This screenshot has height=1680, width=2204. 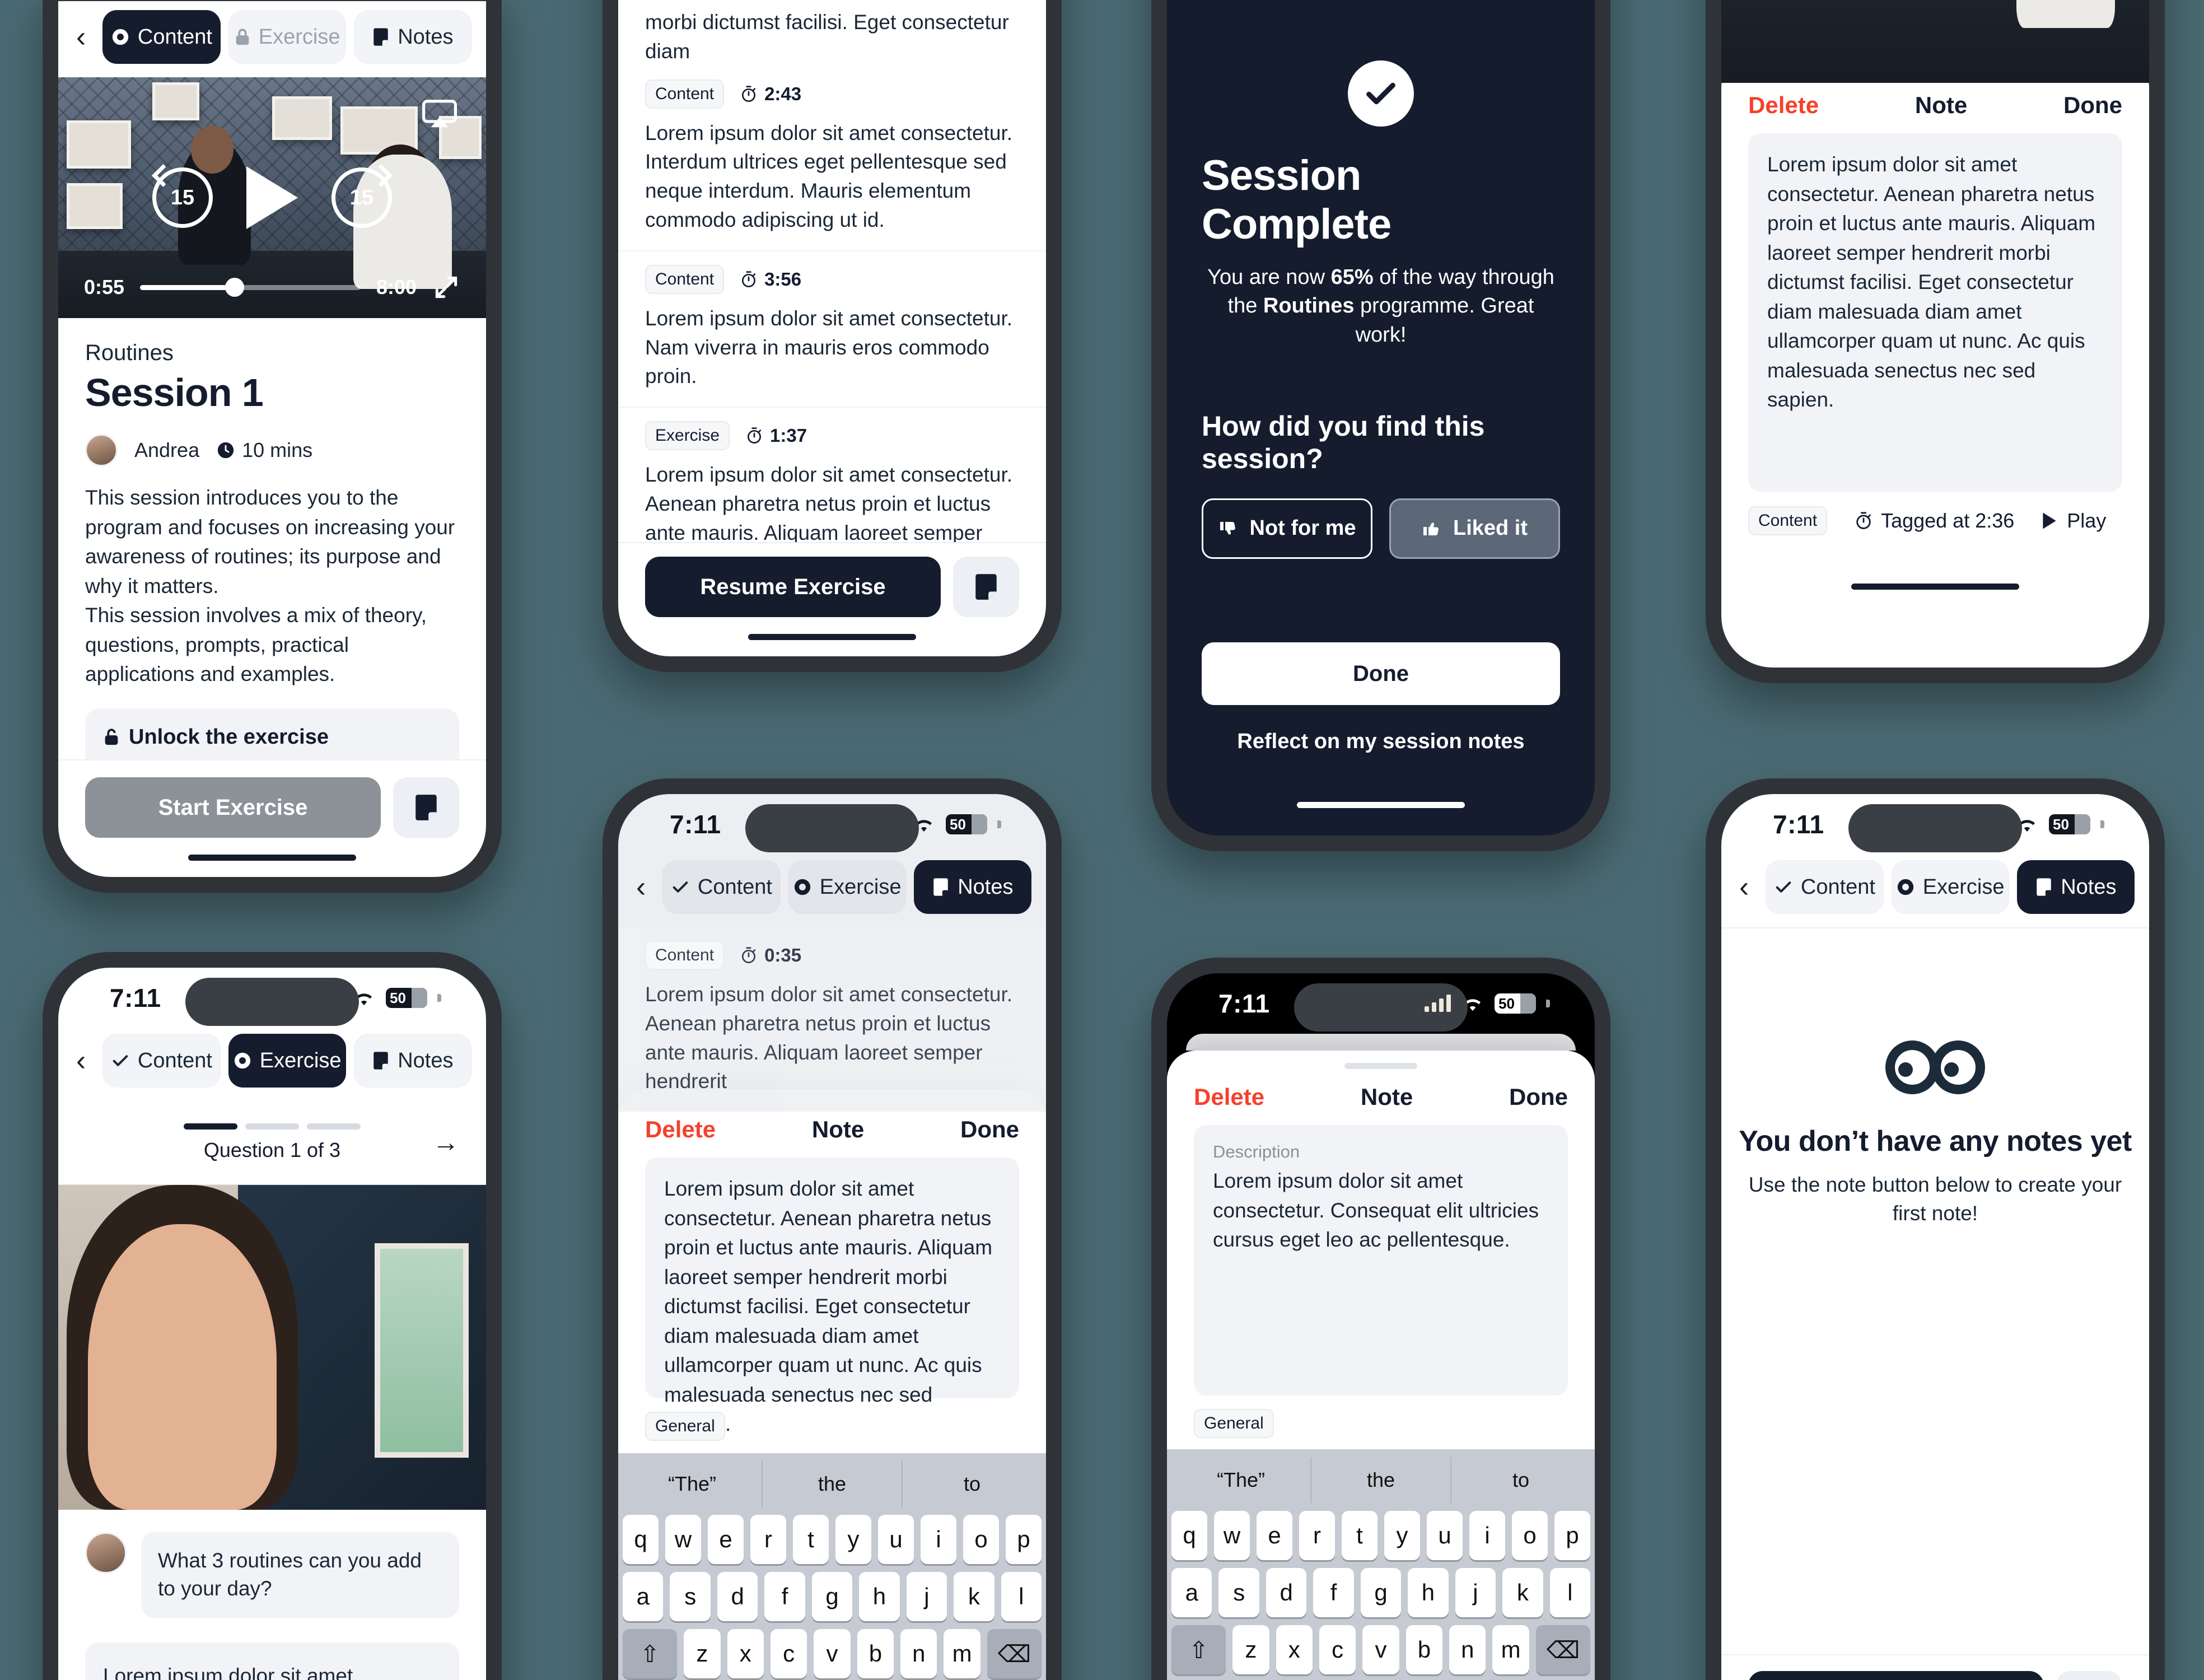 What do you see at coordinates (1380, 1650) in the screenshot?
I see `key-v: v` at bounding box center [1380, 1650].